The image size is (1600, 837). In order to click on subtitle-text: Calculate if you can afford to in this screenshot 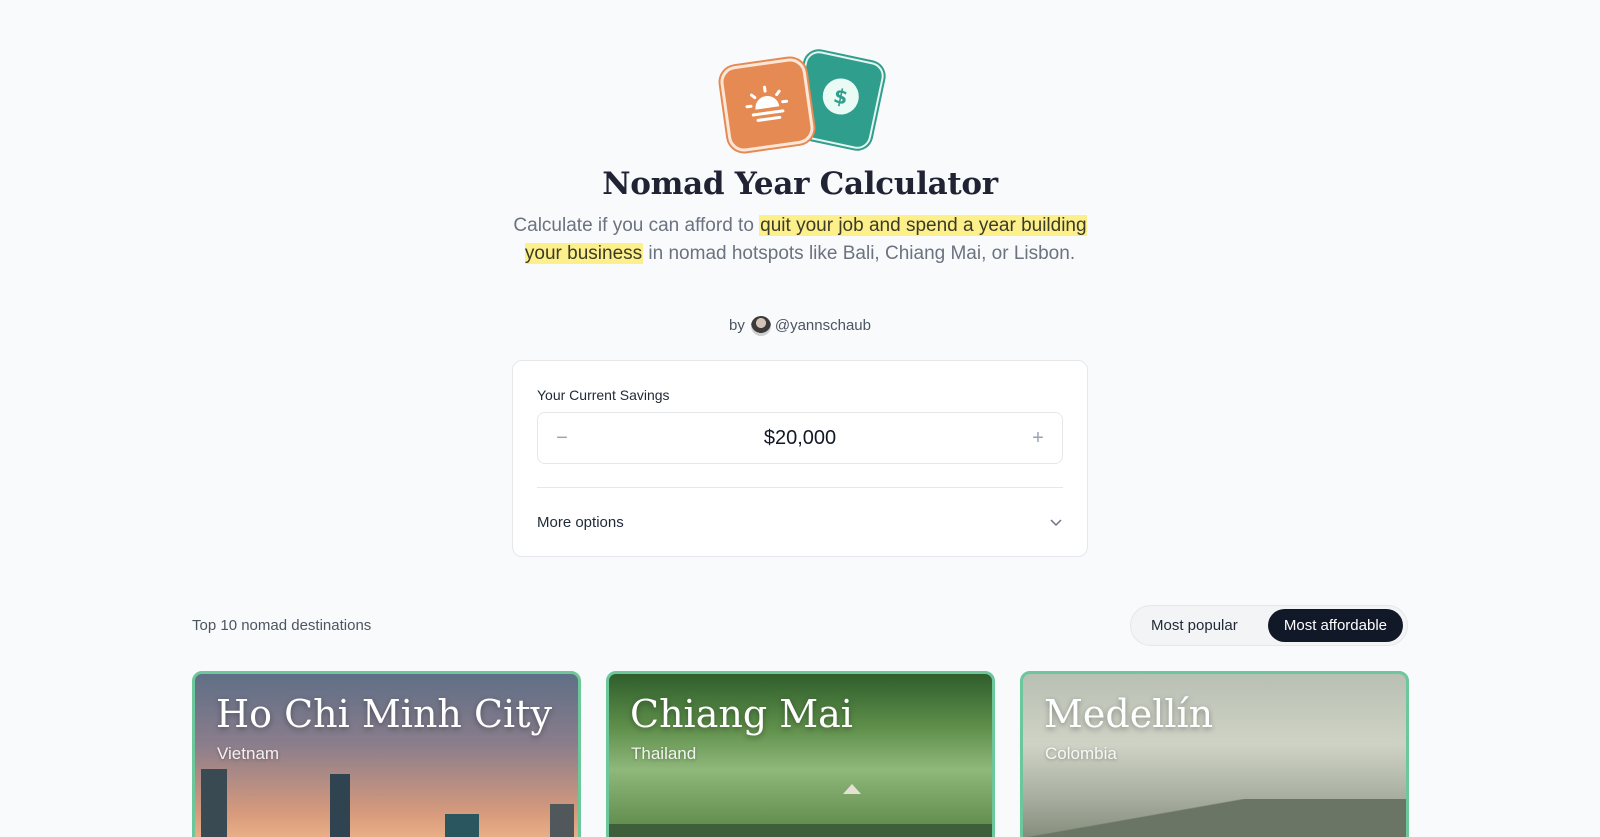, I will do `click(636, 225)`.